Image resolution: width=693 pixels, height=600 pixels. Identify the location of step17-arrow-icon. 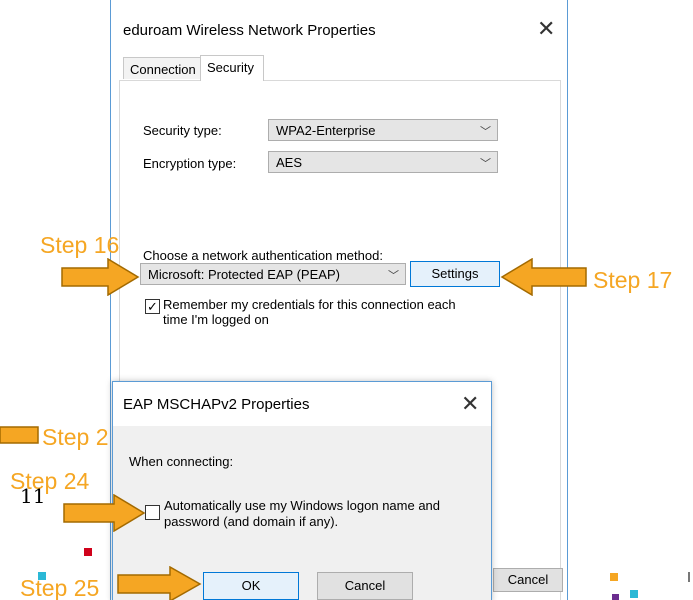
(543, 277).